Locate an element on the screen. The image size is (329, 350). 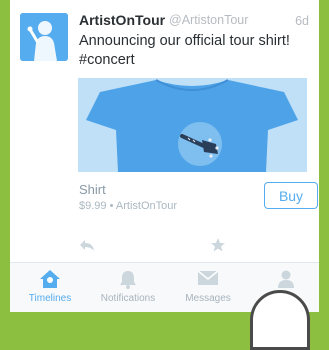
tweet-text-line: Announcing our official tour shirt! is located at coordinates (184, 41).